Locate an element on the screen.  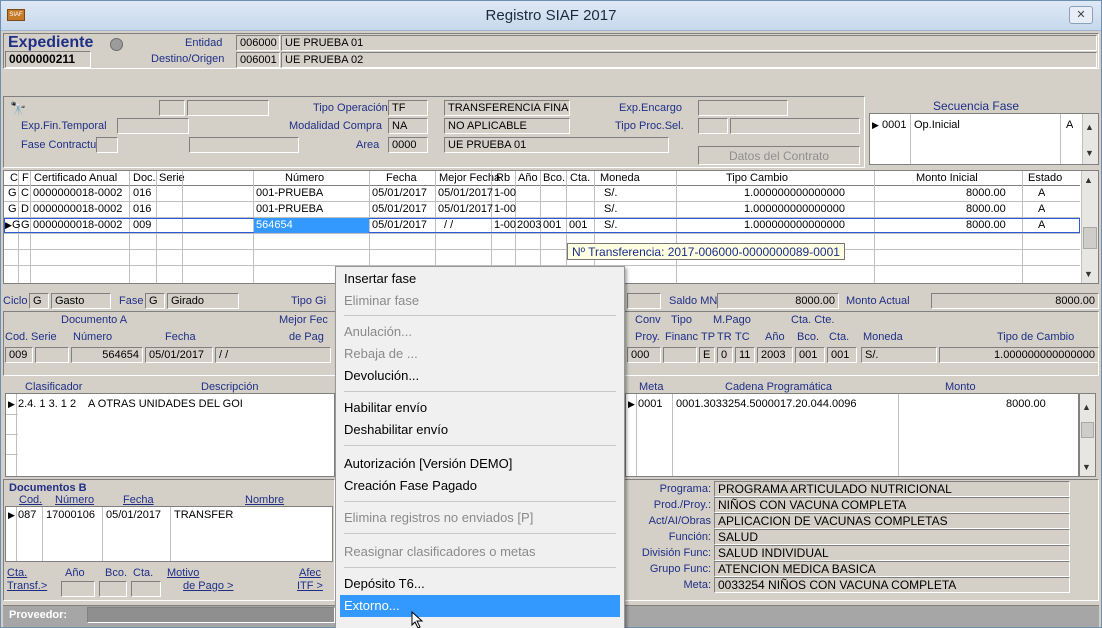
row2-monto: 8000.00 is located at coordinates (986, 209).